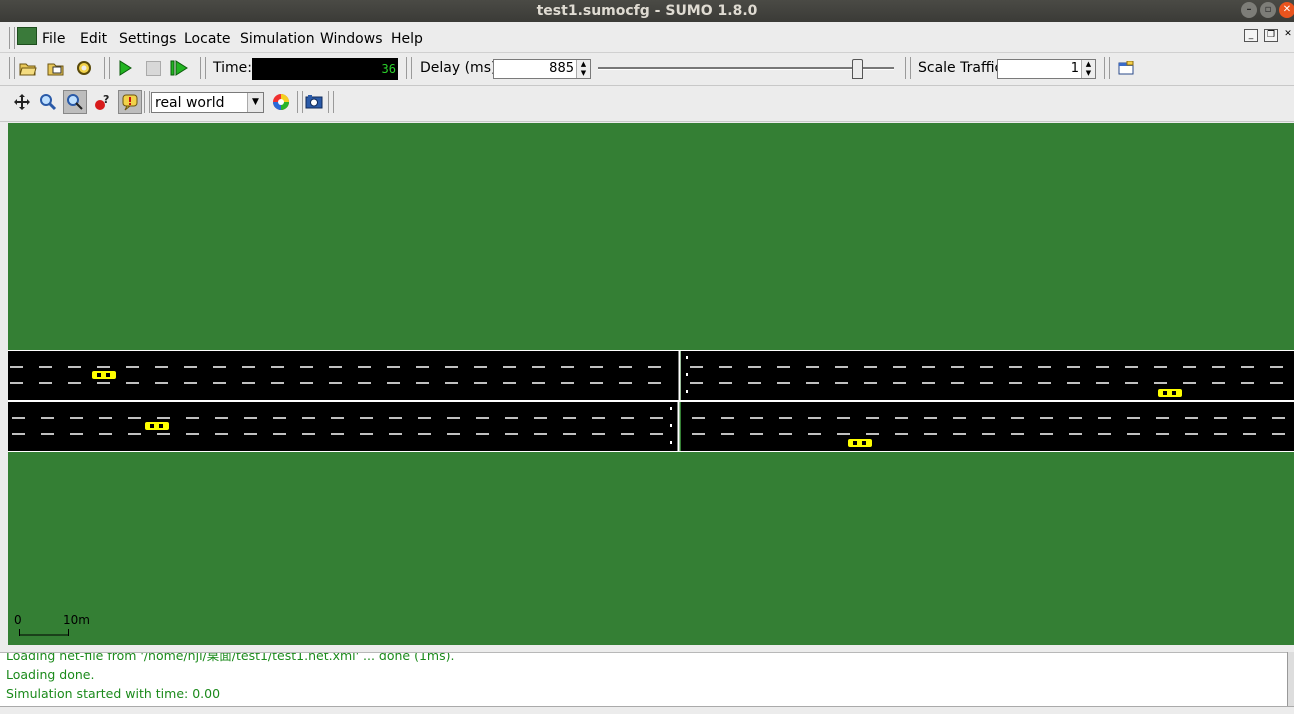 The height and width of the screenshot is (714, 1294). I want to click on menu-help: Help, so click(407, 39).